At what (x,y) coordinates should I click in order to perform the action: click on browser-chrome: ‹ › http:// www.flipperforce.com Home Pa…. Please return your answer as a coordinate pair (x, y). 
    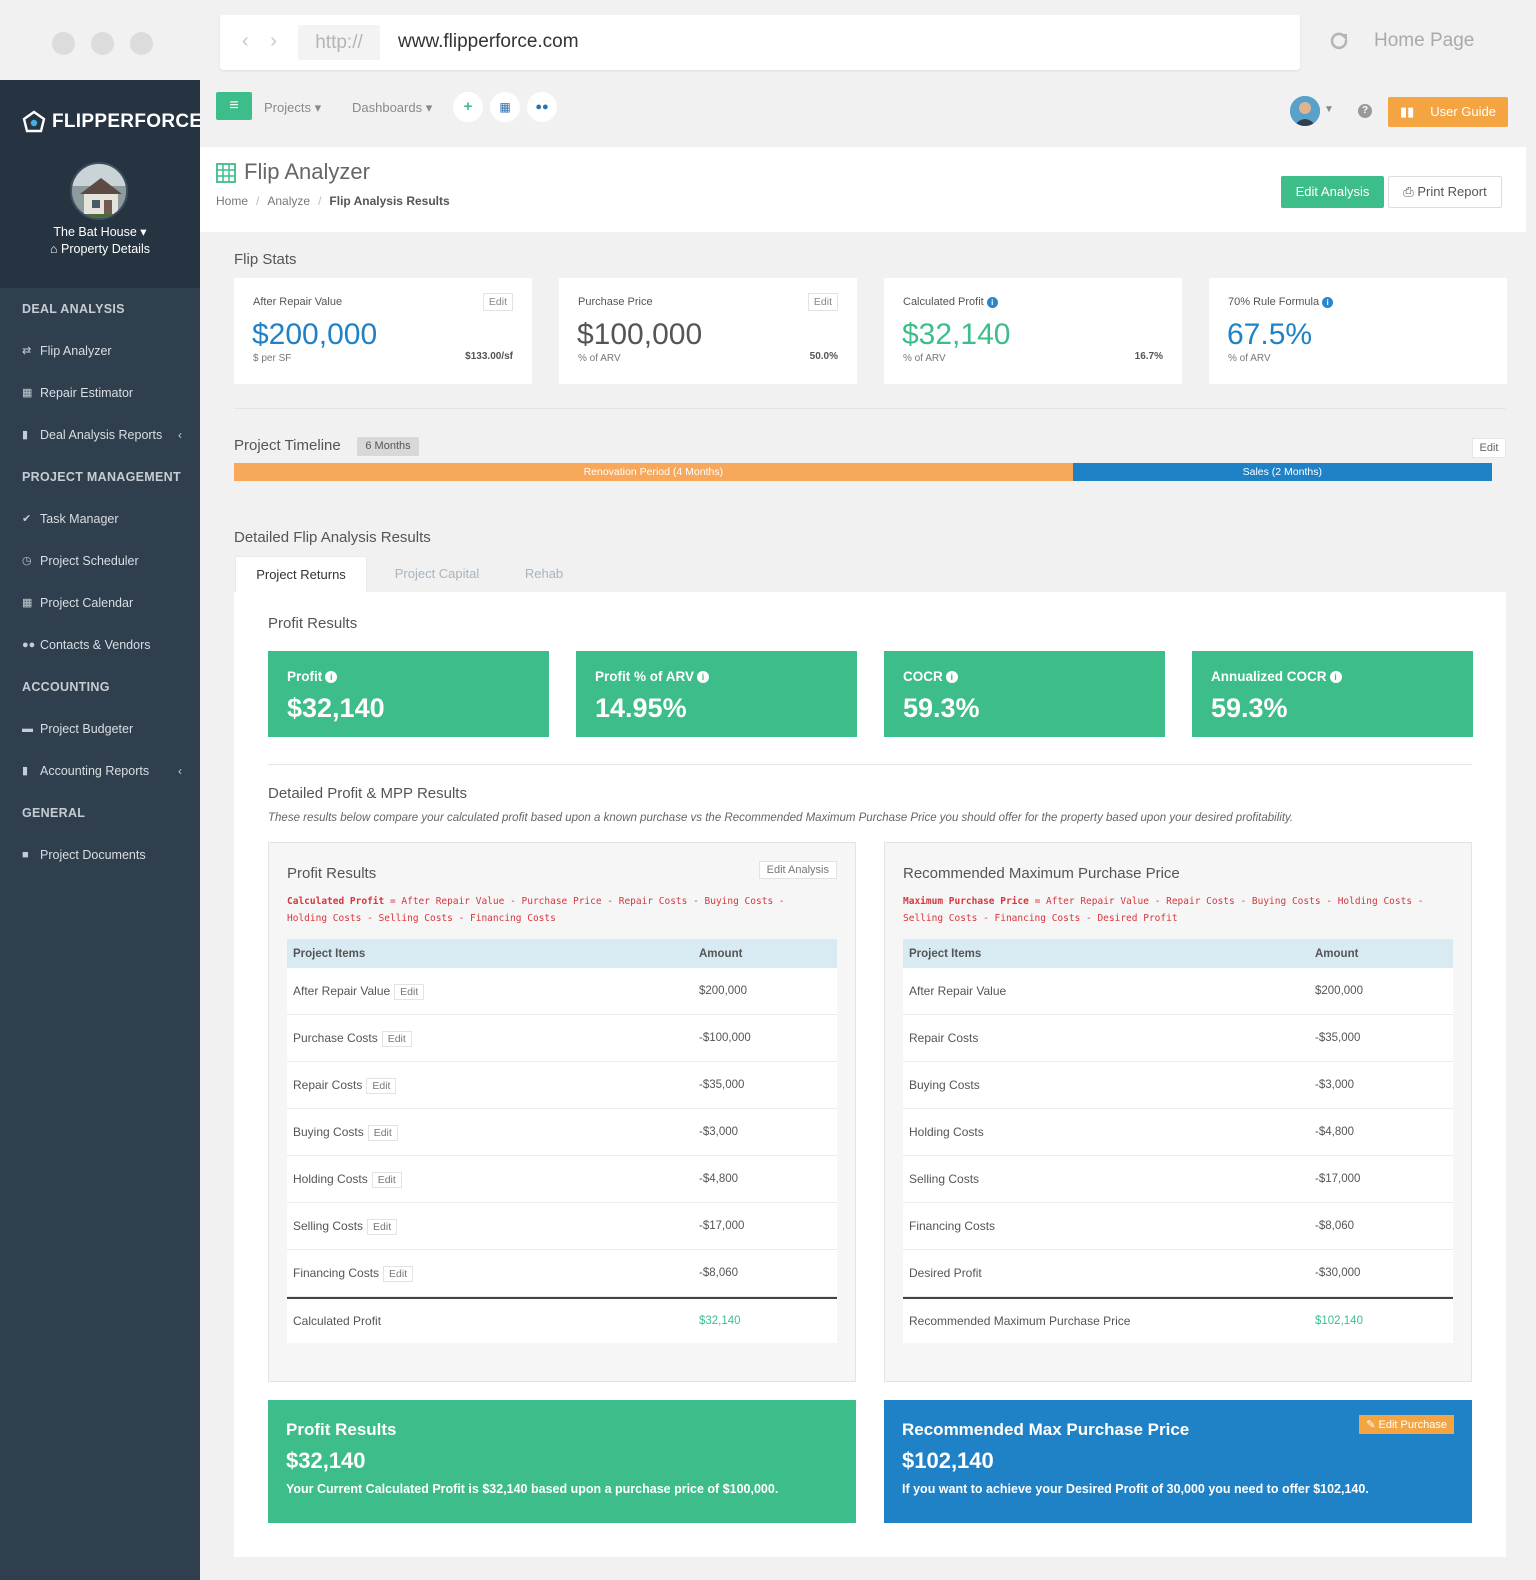
    Looking at the image, I should click on (768, 40).